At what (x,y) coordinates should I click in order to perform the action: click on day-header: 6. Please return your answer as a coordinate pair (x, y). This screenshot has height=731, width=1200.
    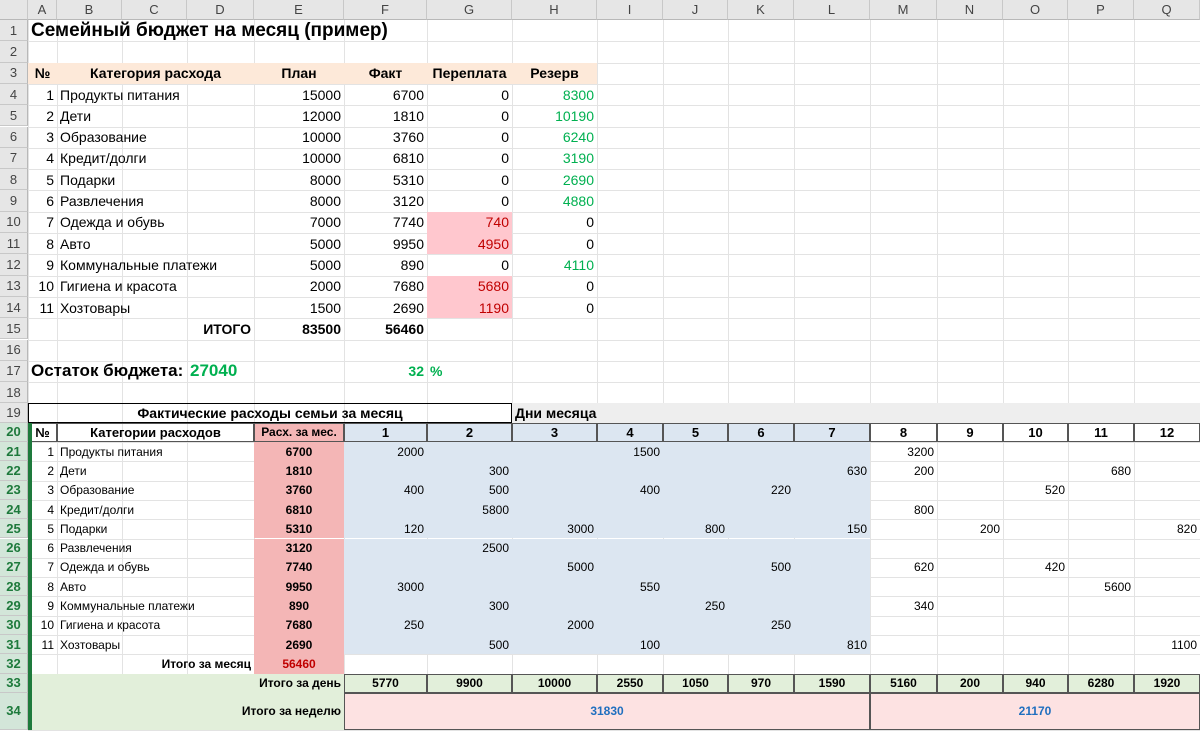
    Looking at the image, I should click on (761, 432).